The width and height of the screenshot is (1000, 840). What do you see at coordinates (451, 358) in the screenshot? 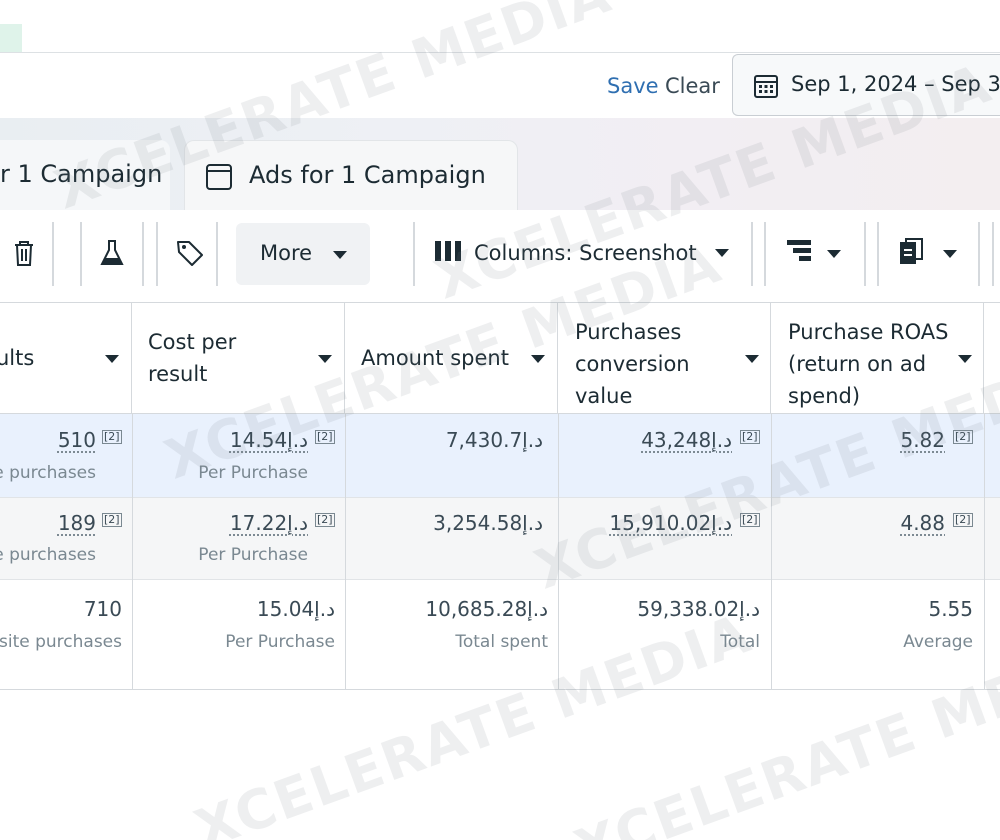
I see `column-header-amount-spent: Amount spent` at bounding box center [451, 358].